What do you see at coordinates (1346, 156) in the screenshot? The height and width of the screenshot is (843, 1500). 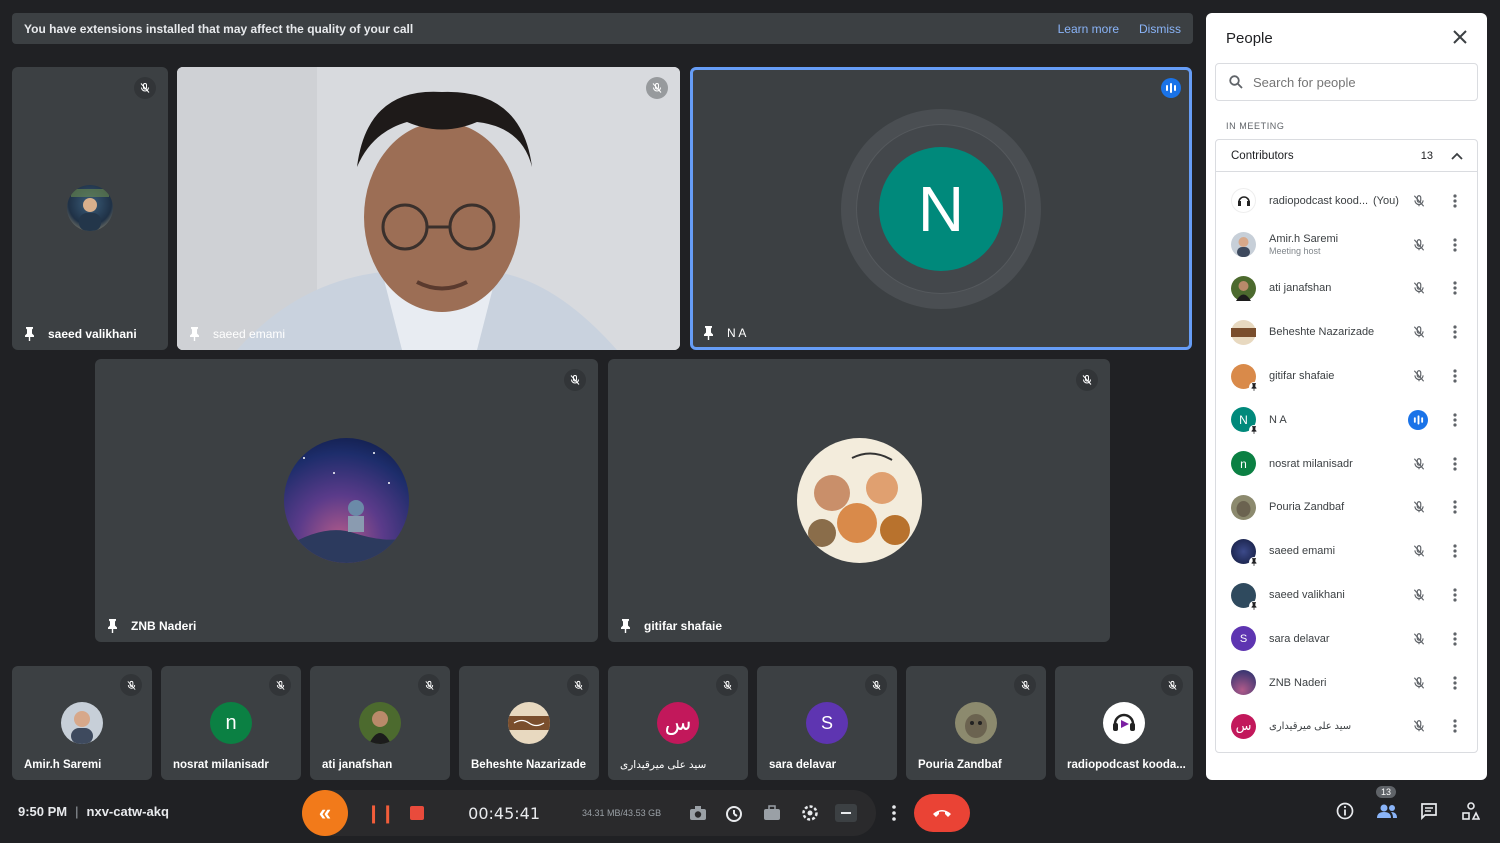 I see `contributors-header: Contributors 13` at bounding box center [1346, 156].